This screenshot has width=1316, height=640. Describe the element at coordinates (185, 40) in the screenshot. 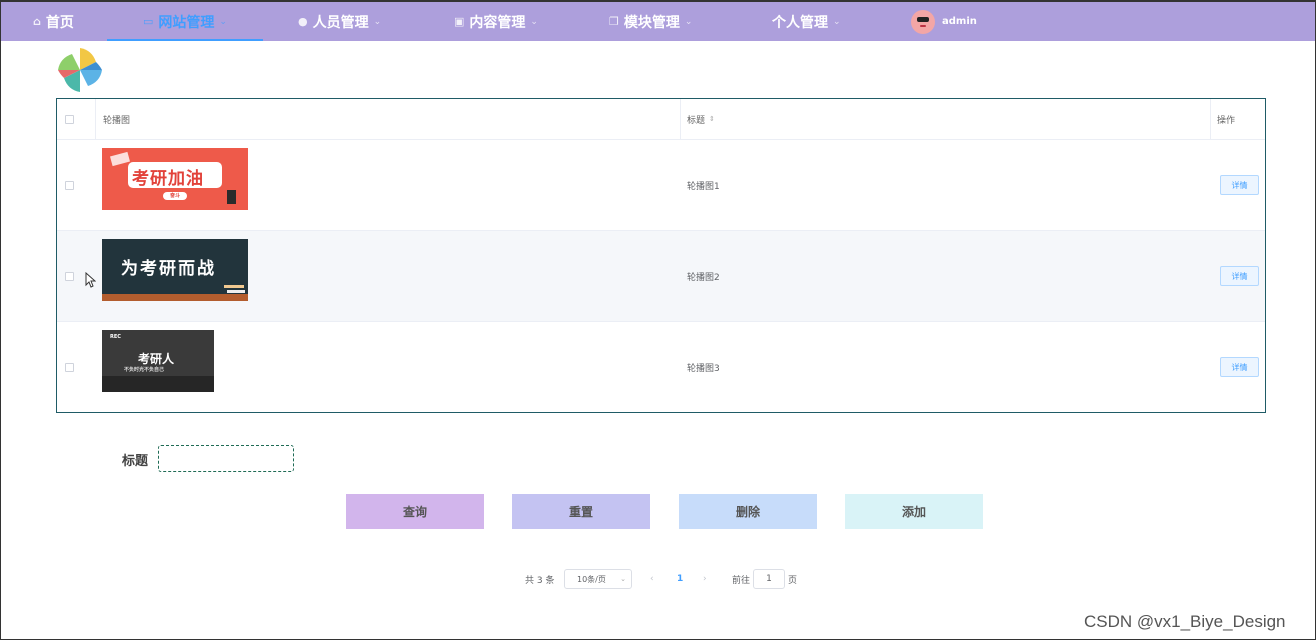

I see `active-nav-underline` at that location.